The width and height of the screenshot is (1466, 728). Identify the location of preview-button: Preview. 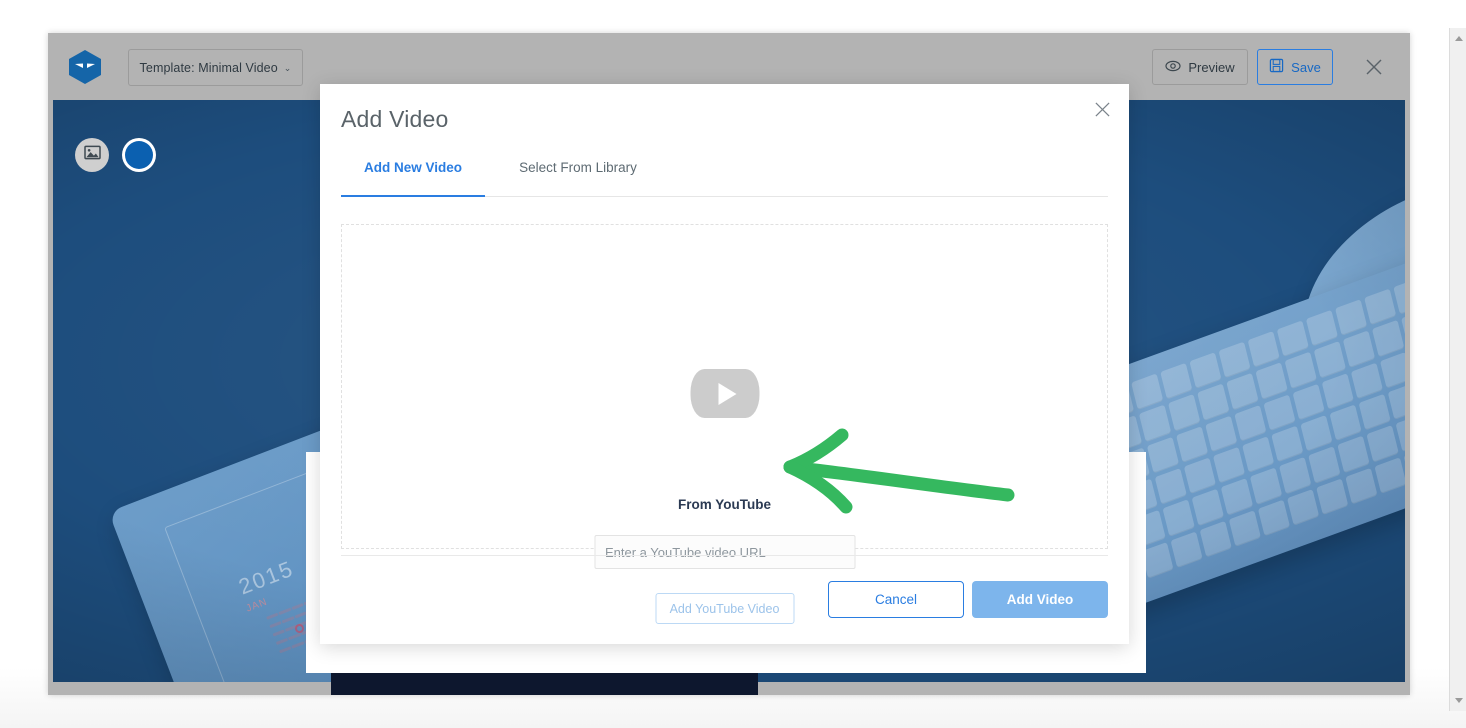
(1200, 67).